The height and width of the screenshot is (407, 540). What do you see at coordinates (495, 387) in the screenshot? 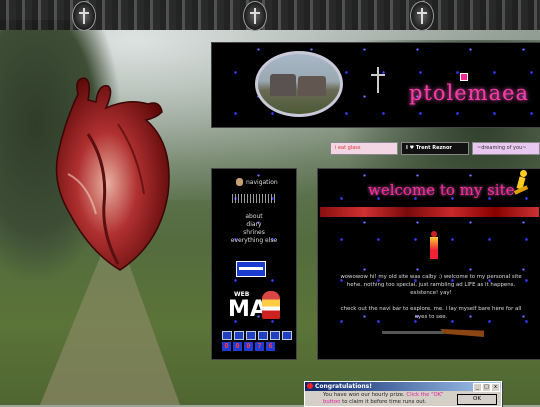
I see `close-button: x` at bounding box center [495, 387].